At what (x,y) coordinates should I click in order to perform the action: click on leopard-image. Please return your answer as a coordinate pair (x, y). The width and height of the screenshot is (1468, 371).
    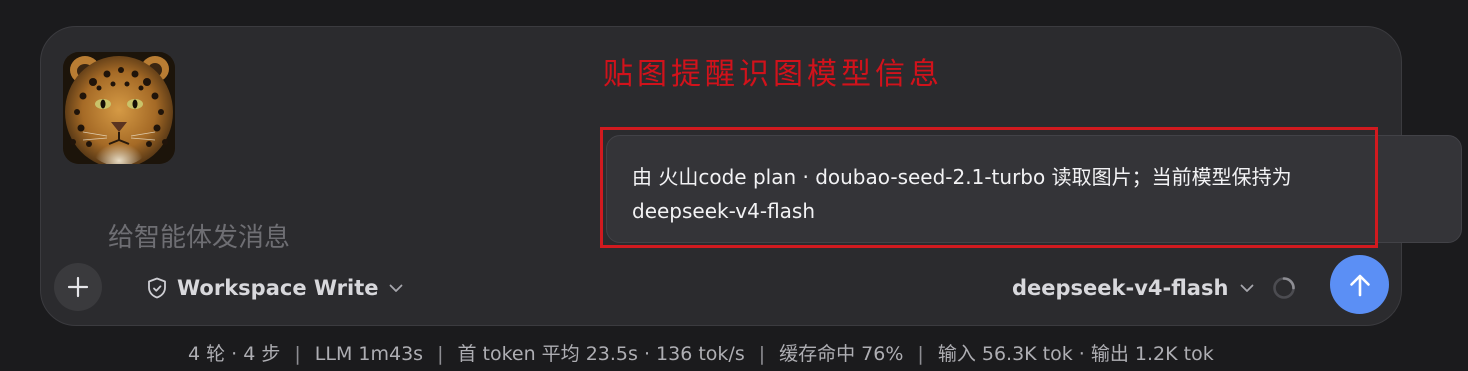
    Looking at the image, I should click on (119, 108).